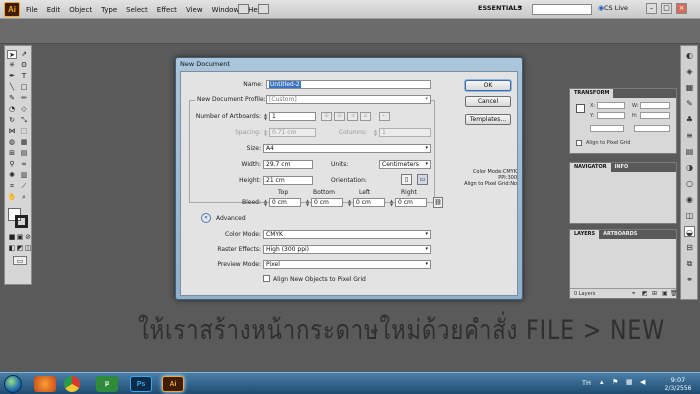 This screenshot has height=394, width=700. I want to click on profile-select: [Custom] ▾, so click(348, 99).